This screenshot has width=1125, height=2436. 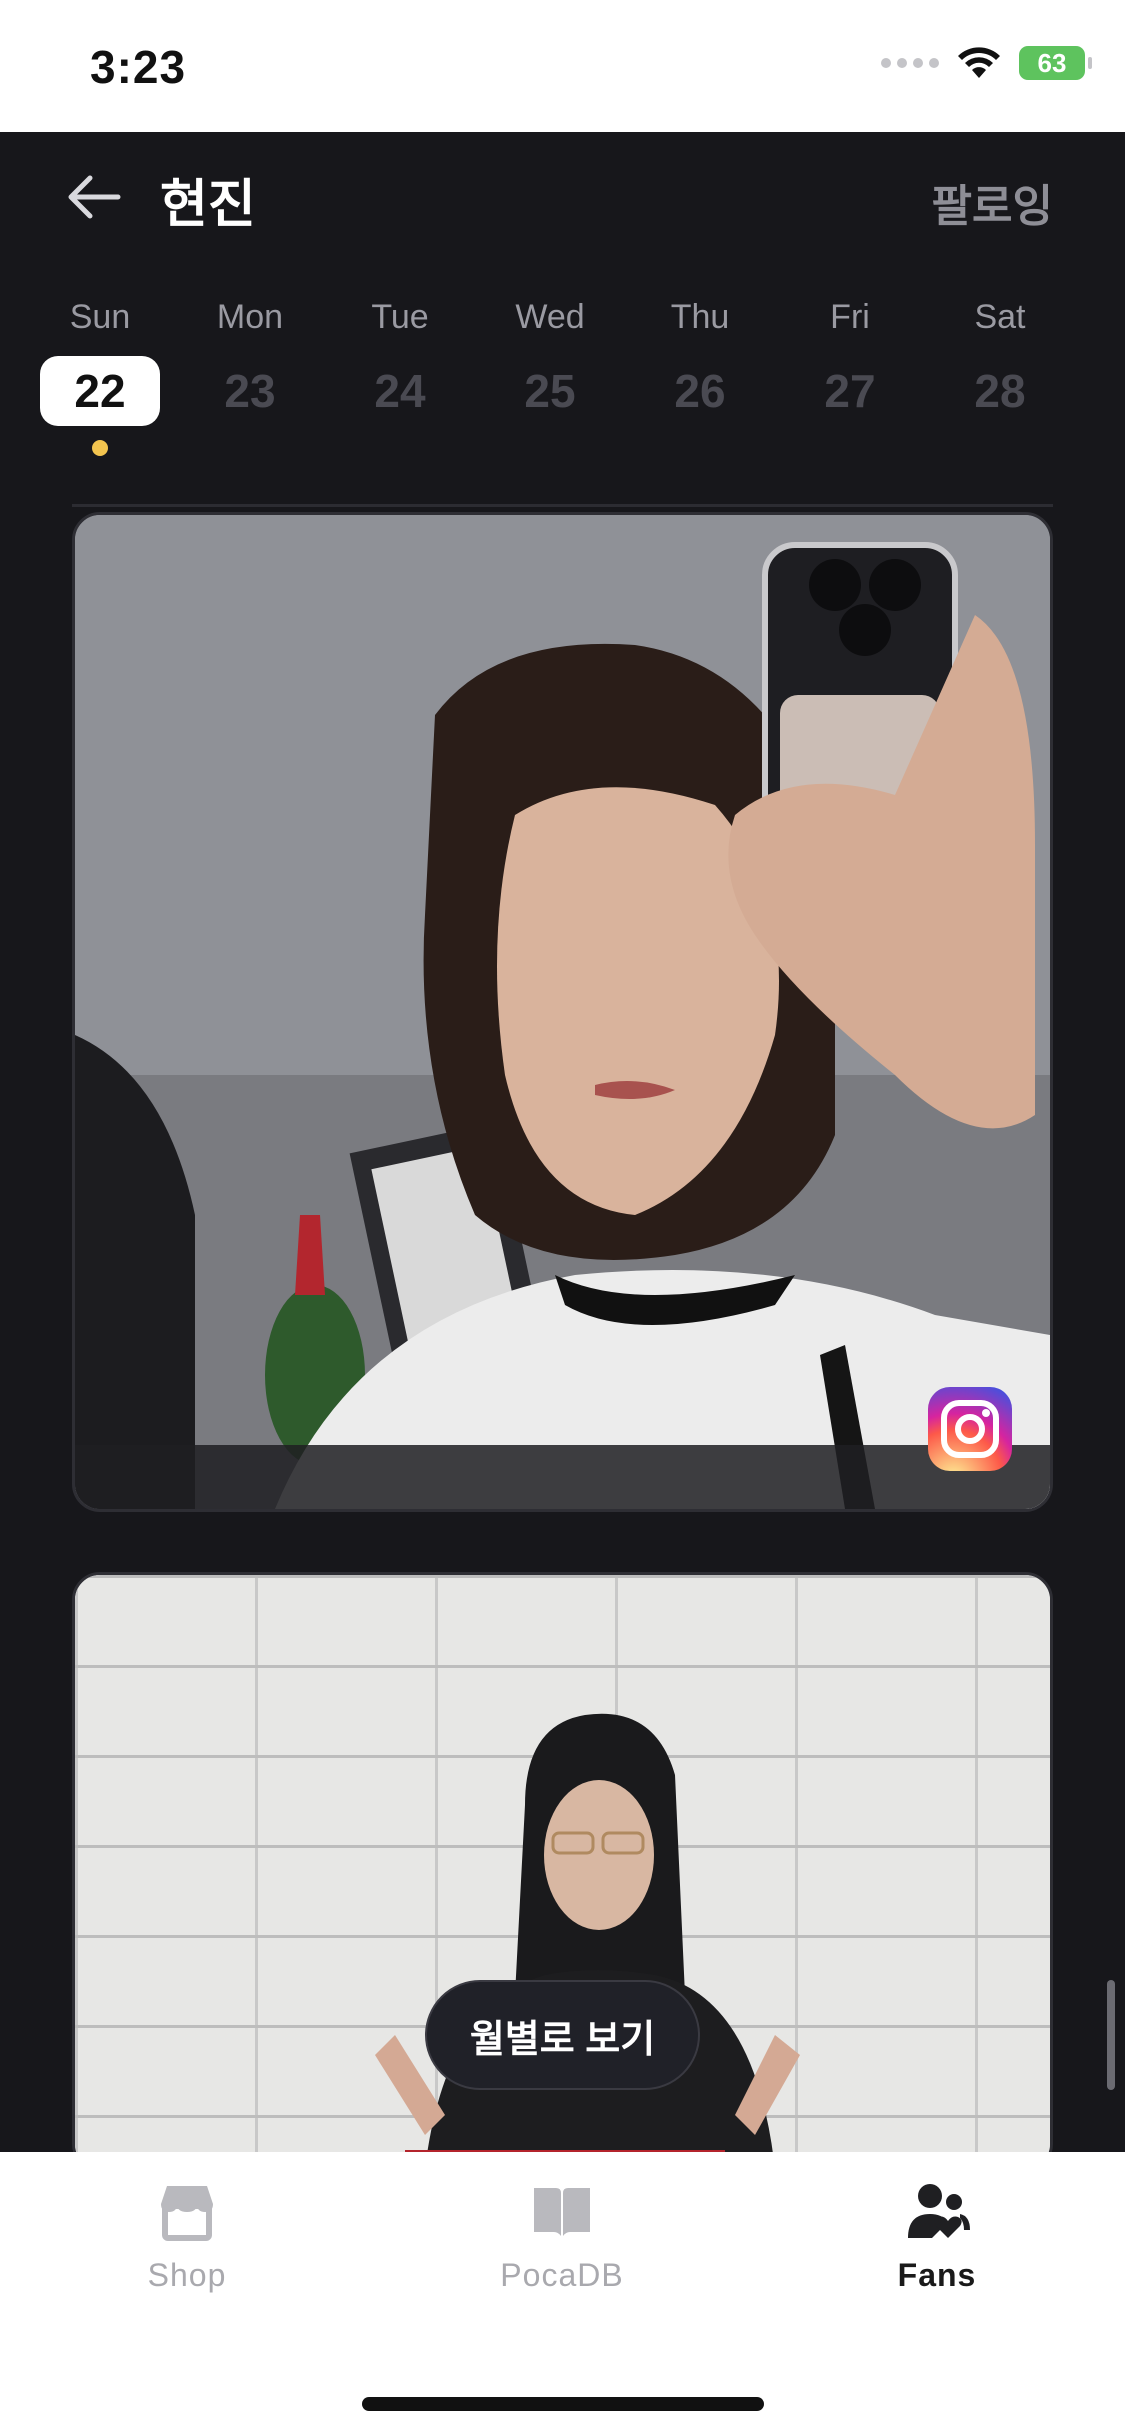 I want to click on bottom-tab-bar: Shop PocaDB Fans, so click(x=562, y=2294).